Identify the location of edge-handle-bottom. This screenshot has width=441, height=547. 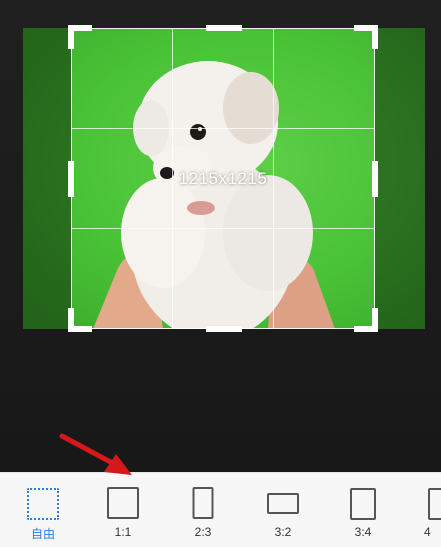
(224, 329).